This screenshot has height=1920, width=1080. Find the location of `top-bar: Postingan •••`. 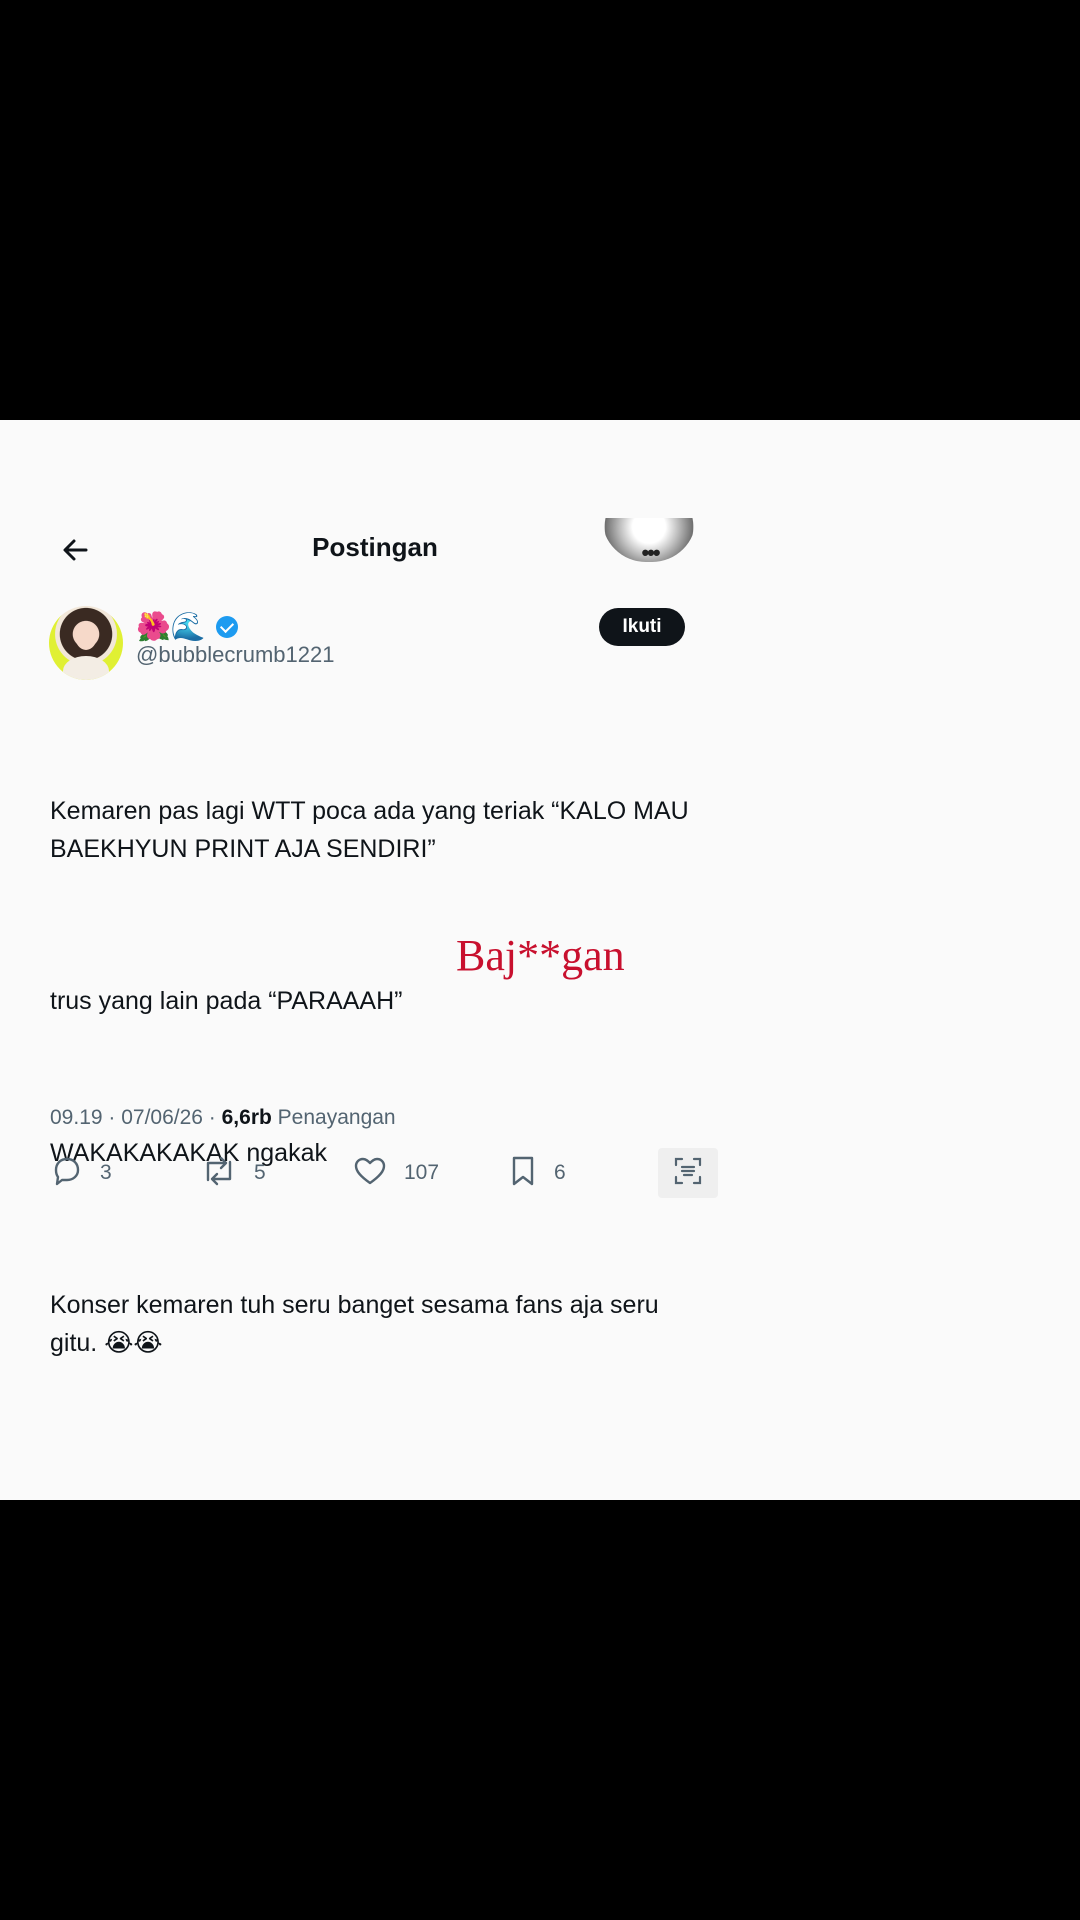

top-bar: Postingan ••• is located at coordinates (350, 549).